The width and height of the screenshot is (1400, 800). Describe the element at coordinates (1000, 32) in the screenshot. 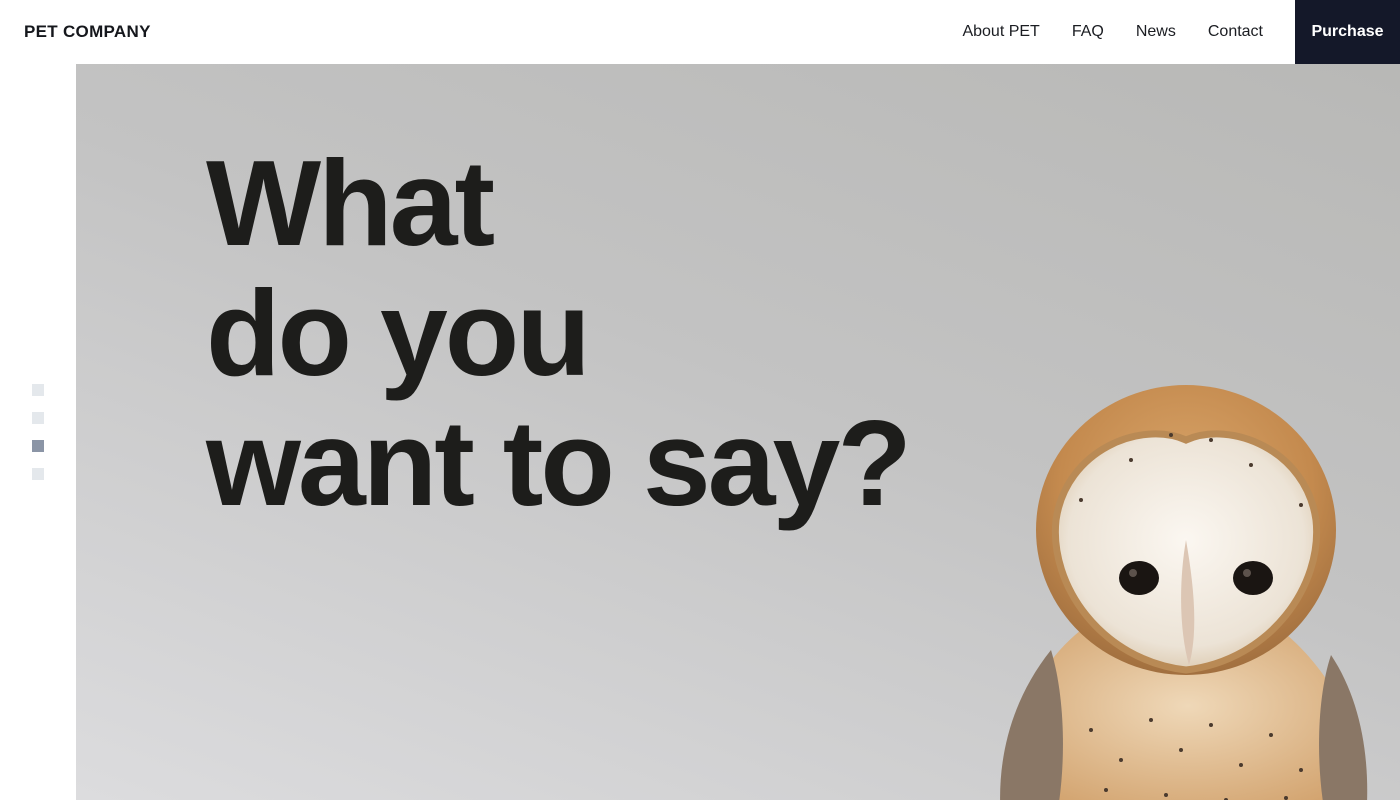

I see `nav-link-about: About PET` at that location.